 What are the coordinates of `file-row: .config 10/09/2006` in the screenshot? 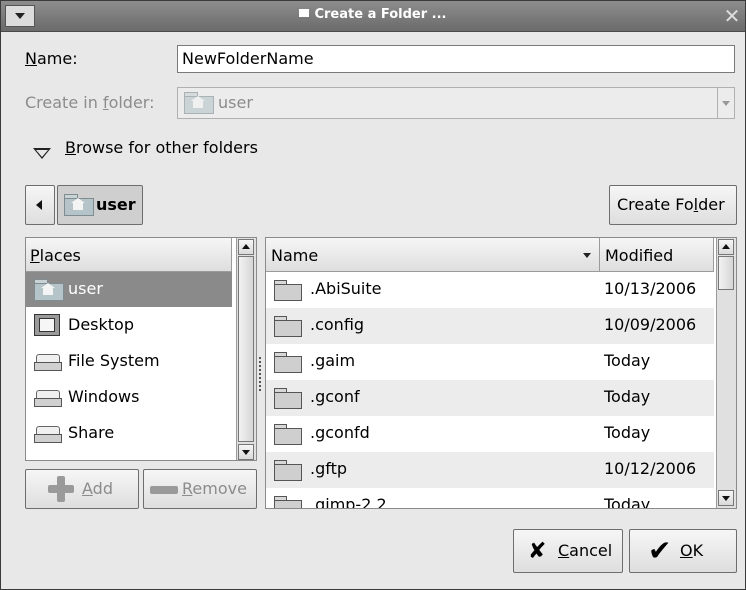 It's located at (490, 326).